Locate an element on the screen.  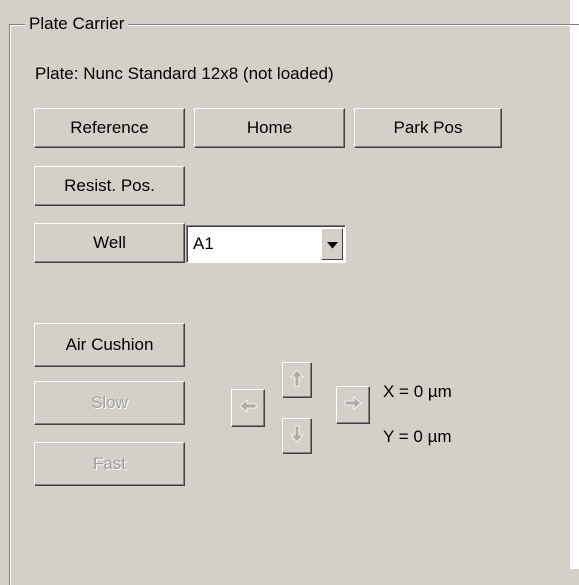
arrow-up-icon is located at coordinates (297, 380).